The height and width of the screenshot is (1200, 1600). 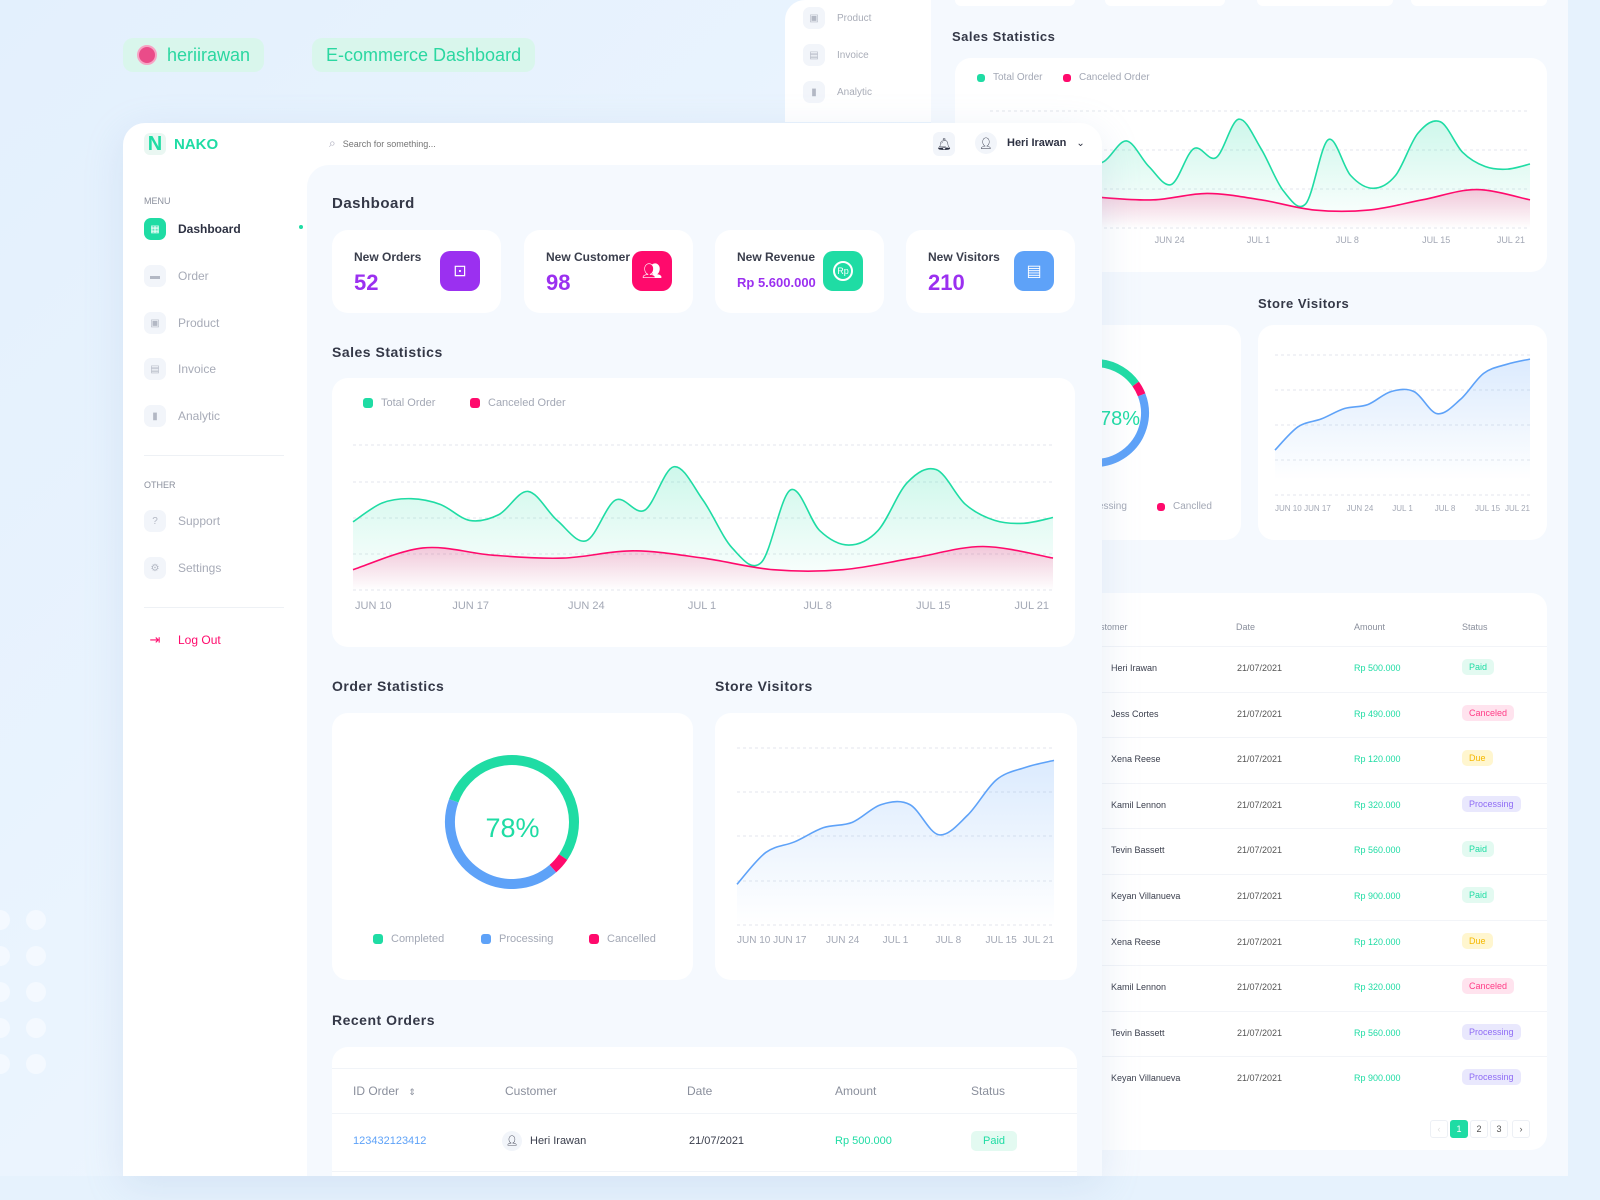 What do you see at coordinates (558, 863) in the screenshot?
I see `order-donut-slice-cancelled` at bounding box center [558, 863].